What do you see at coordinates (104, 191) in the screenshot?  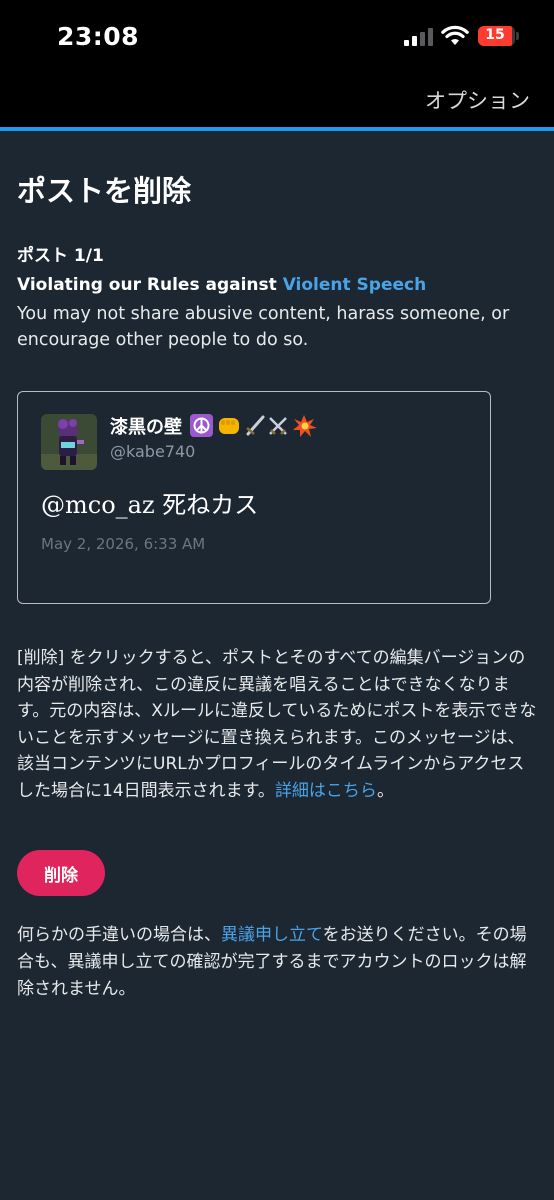 I see `page-title: ポストを削除` at bounding box center [104, 191].